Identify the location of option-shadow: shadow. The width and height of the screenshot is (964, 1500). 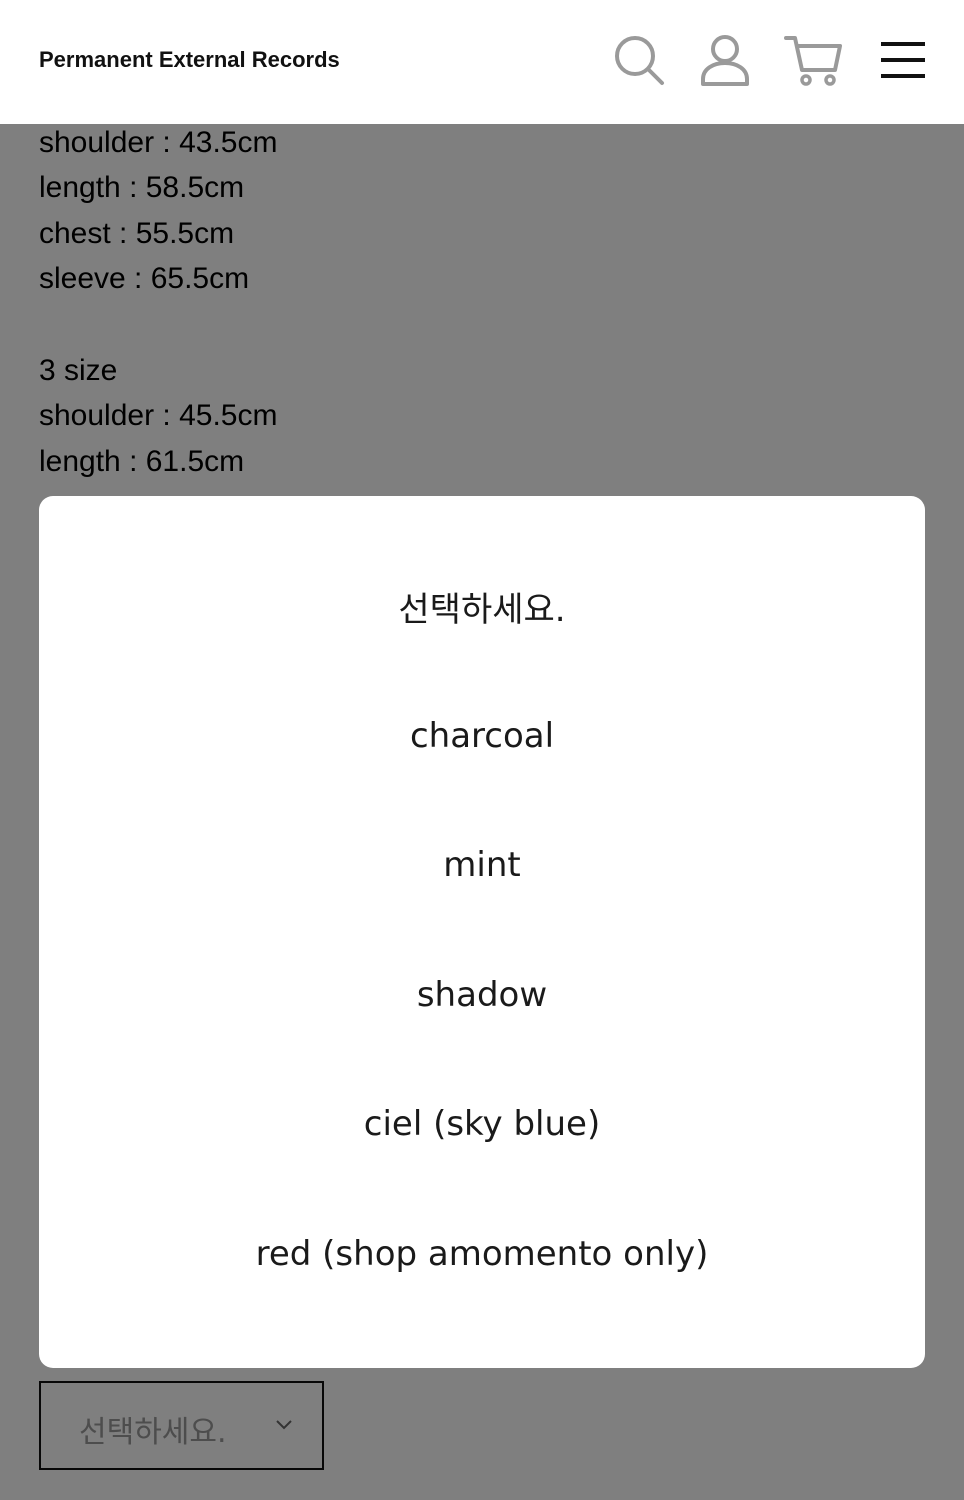
(482, 995).